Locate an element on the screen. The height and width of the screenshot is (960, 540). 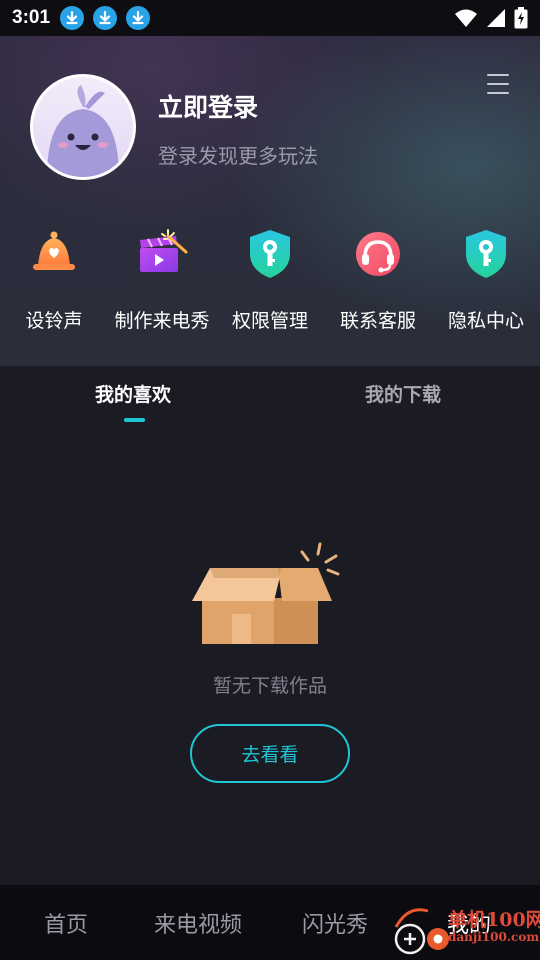
notification-icons is located at coordinates (105, 18).